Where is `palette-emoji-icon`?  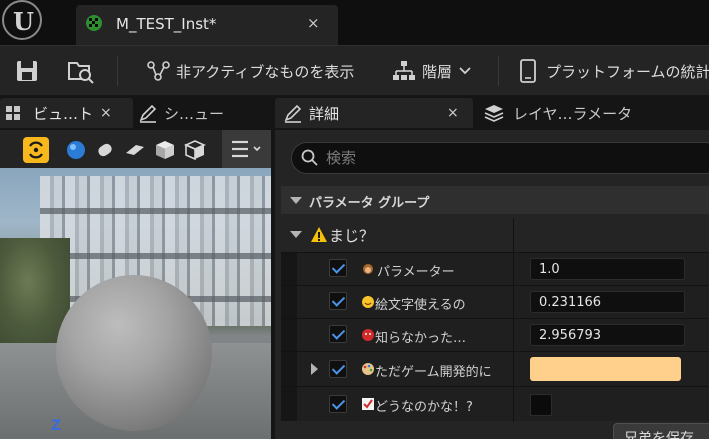
palette-emoji-icon is located at coordinates (368, 369).